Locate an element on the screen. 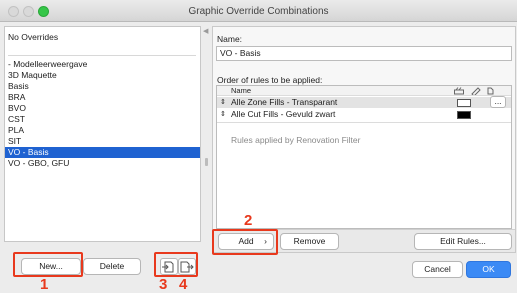  name-field: VO - Basis is located at coordinates (364, 53).